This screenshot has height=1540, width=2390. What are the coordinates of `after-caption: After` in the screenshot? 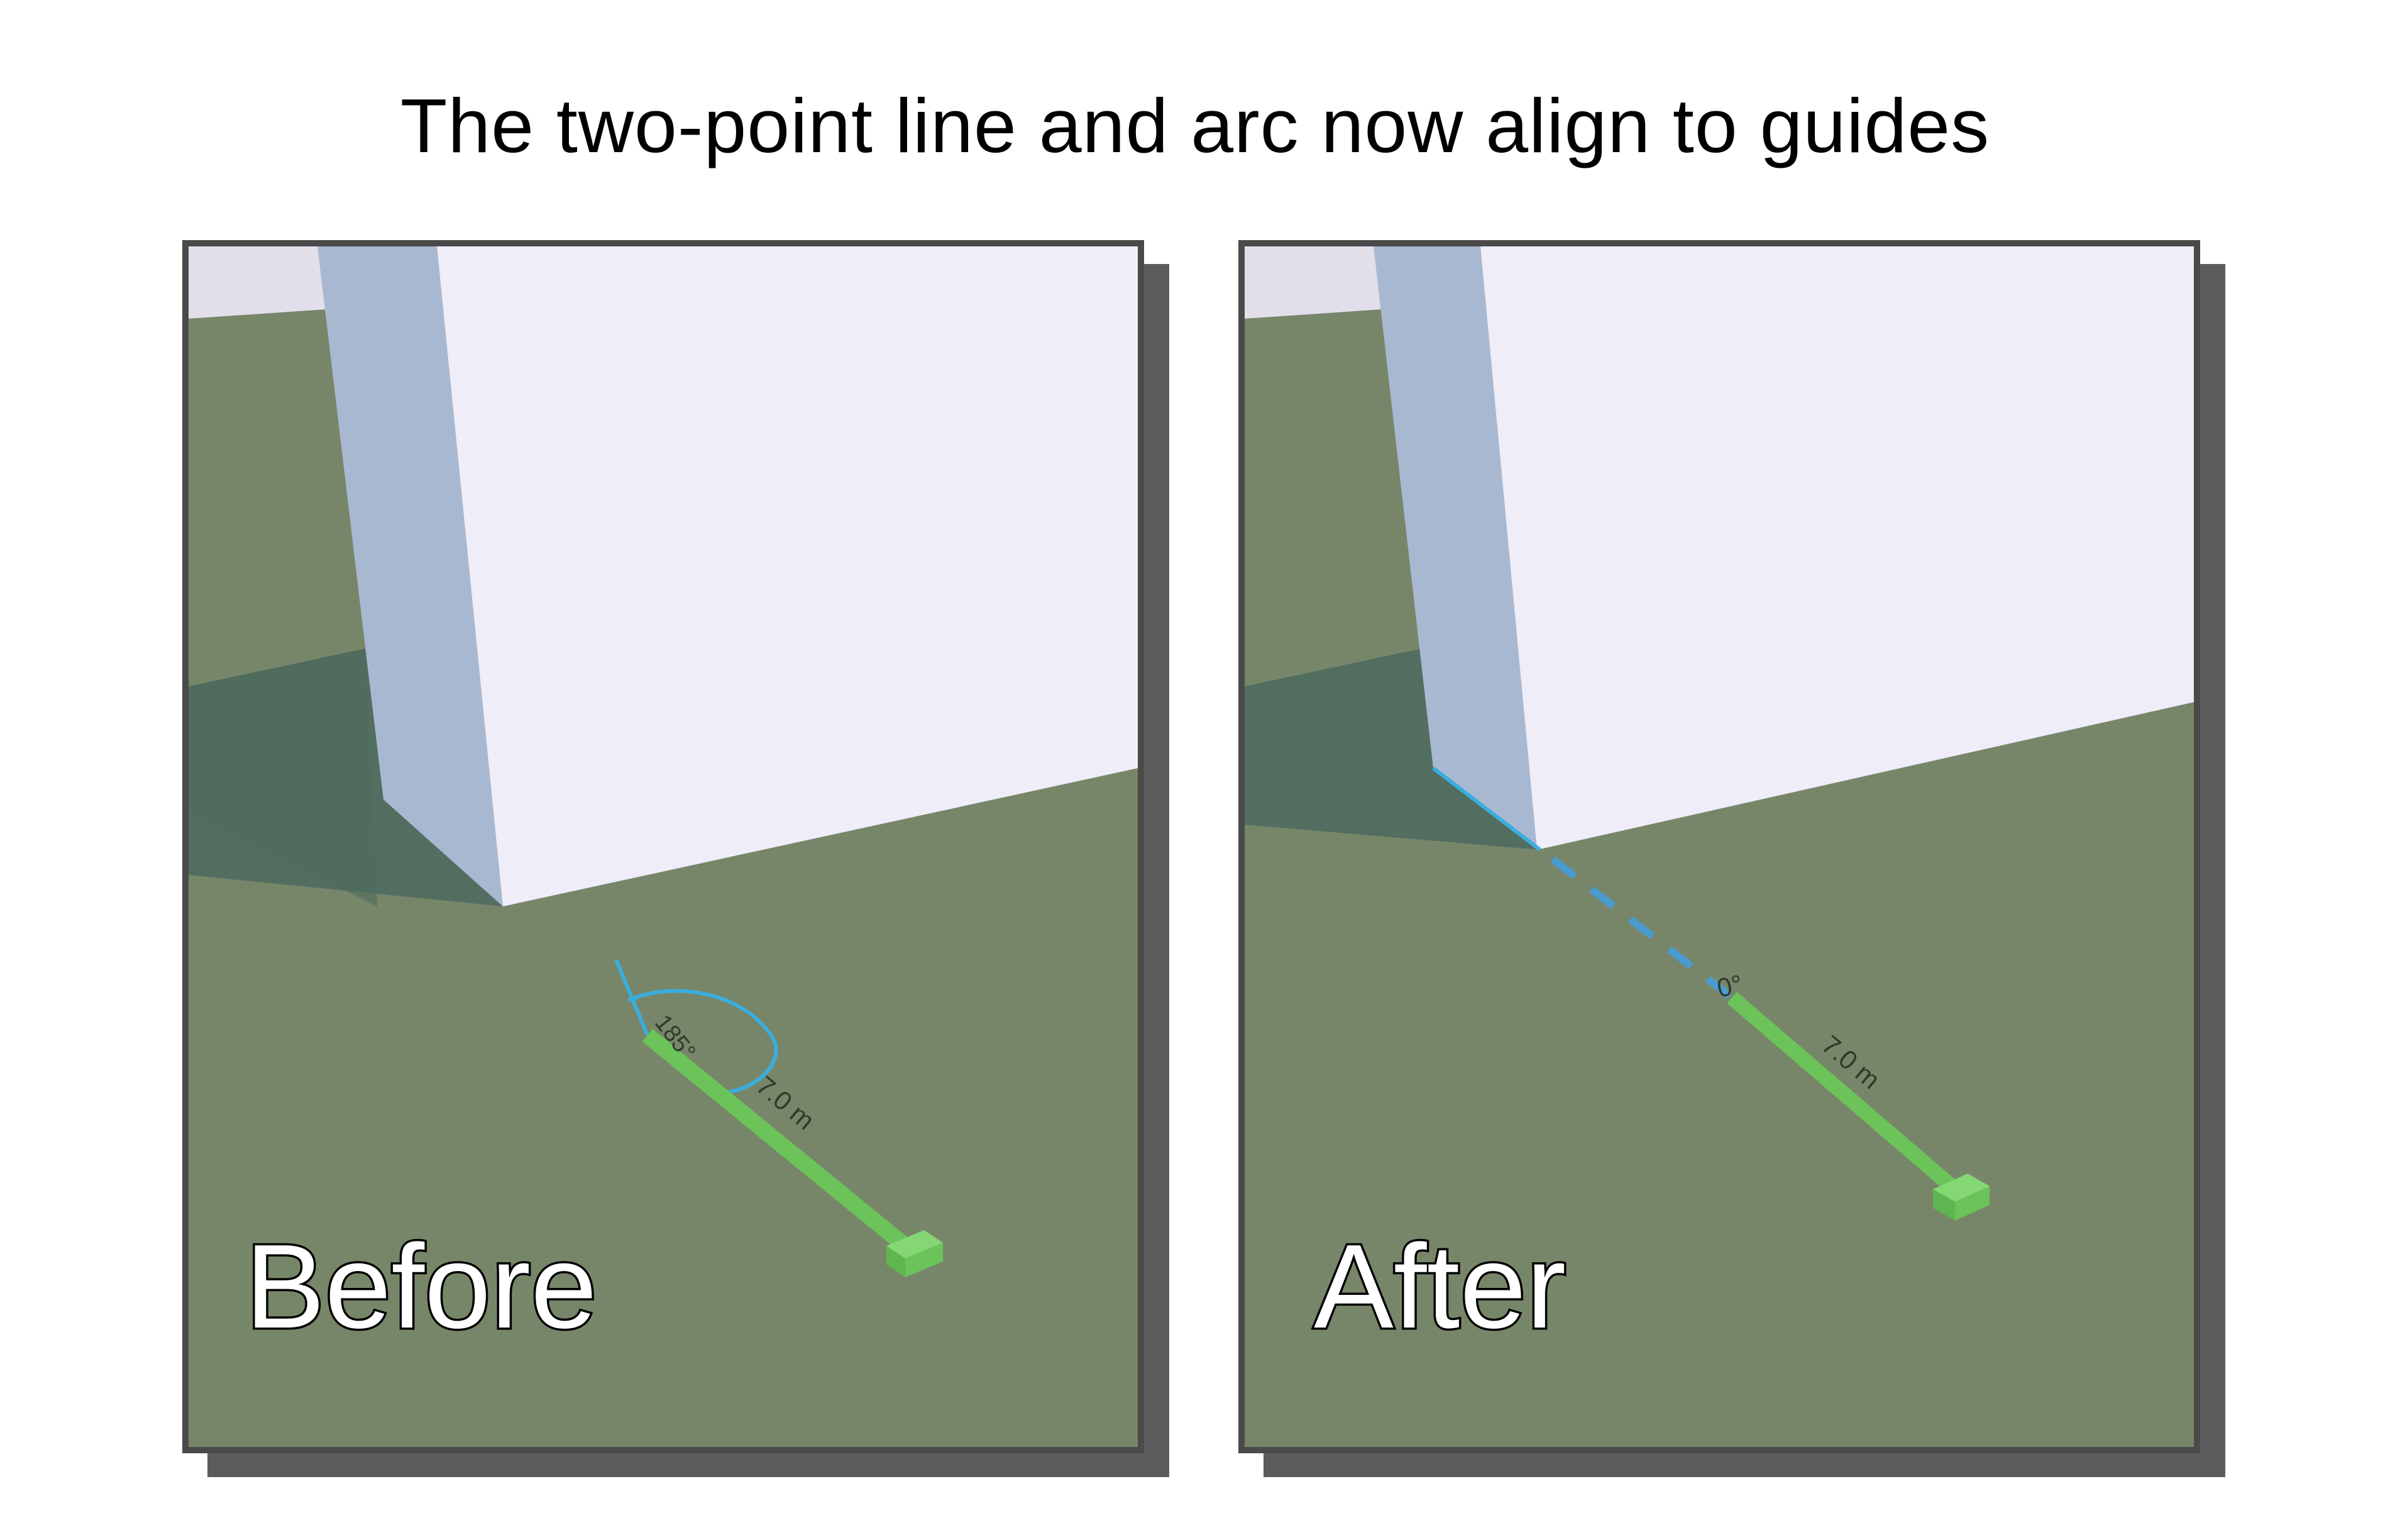 It's located at (1440, 1286).